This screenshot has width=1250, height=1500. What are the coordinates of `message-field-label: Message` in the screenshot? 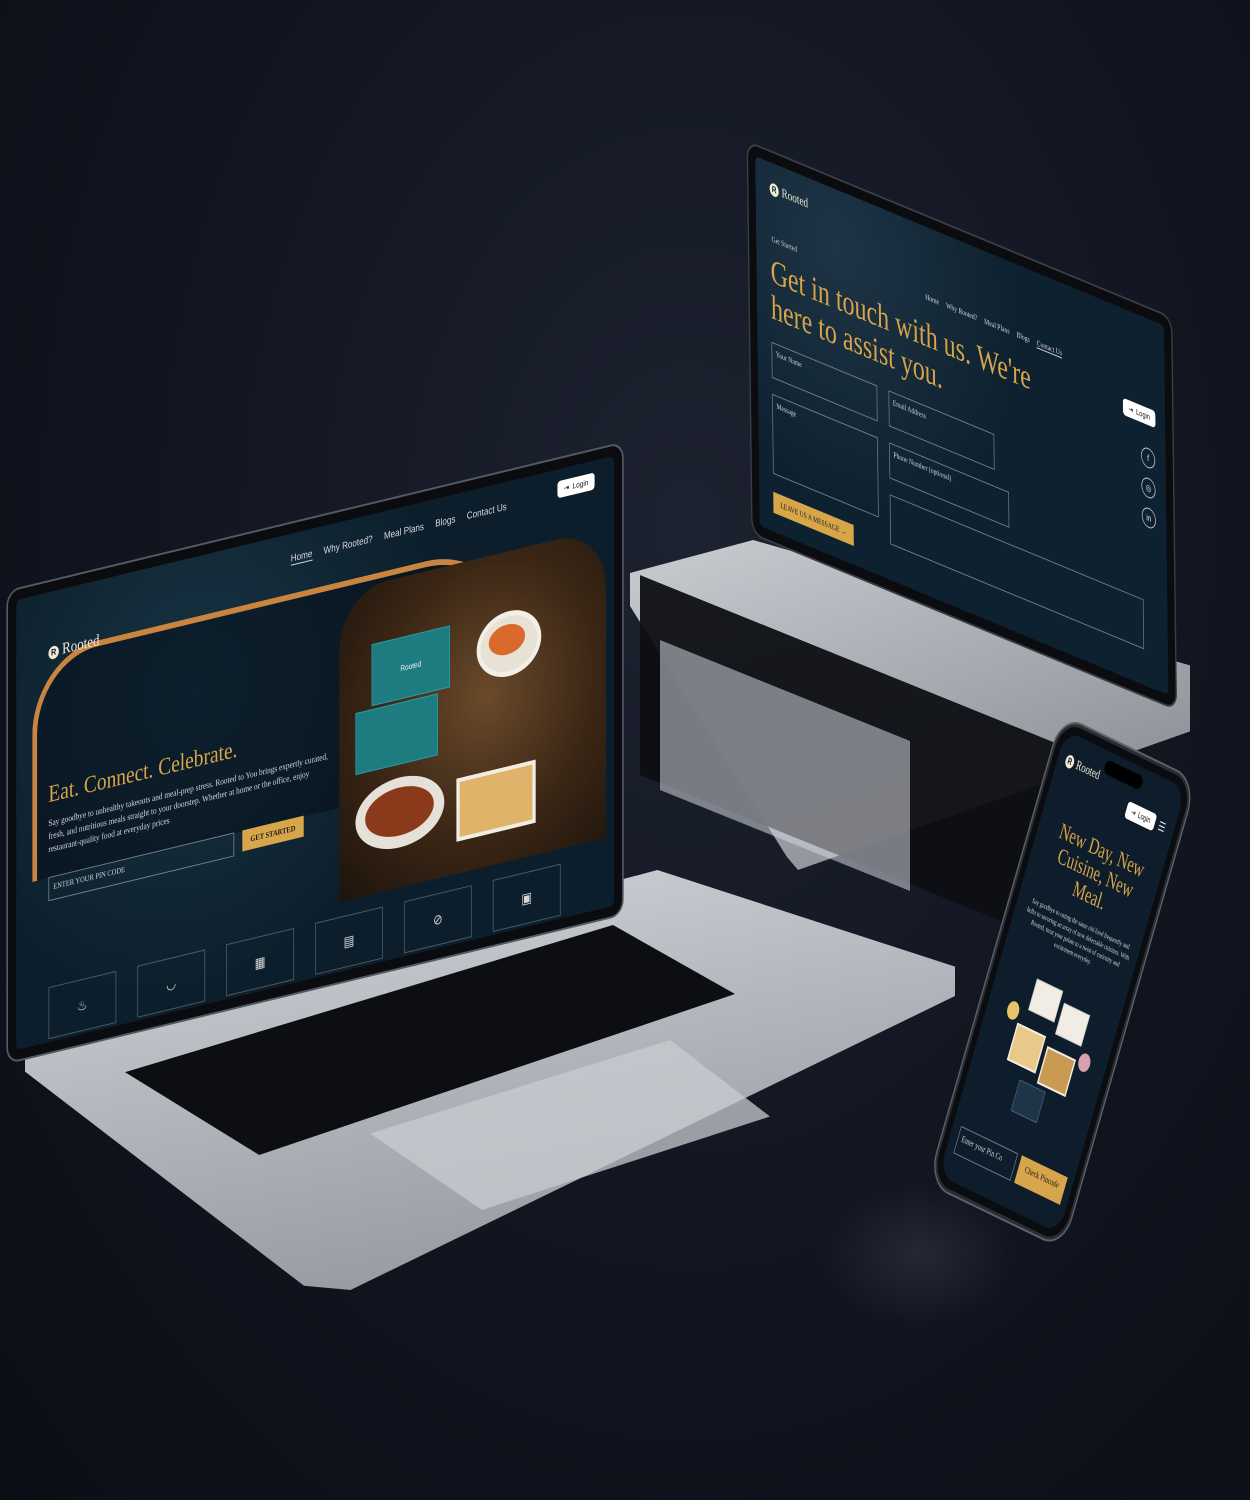 It's located at (786, 410).